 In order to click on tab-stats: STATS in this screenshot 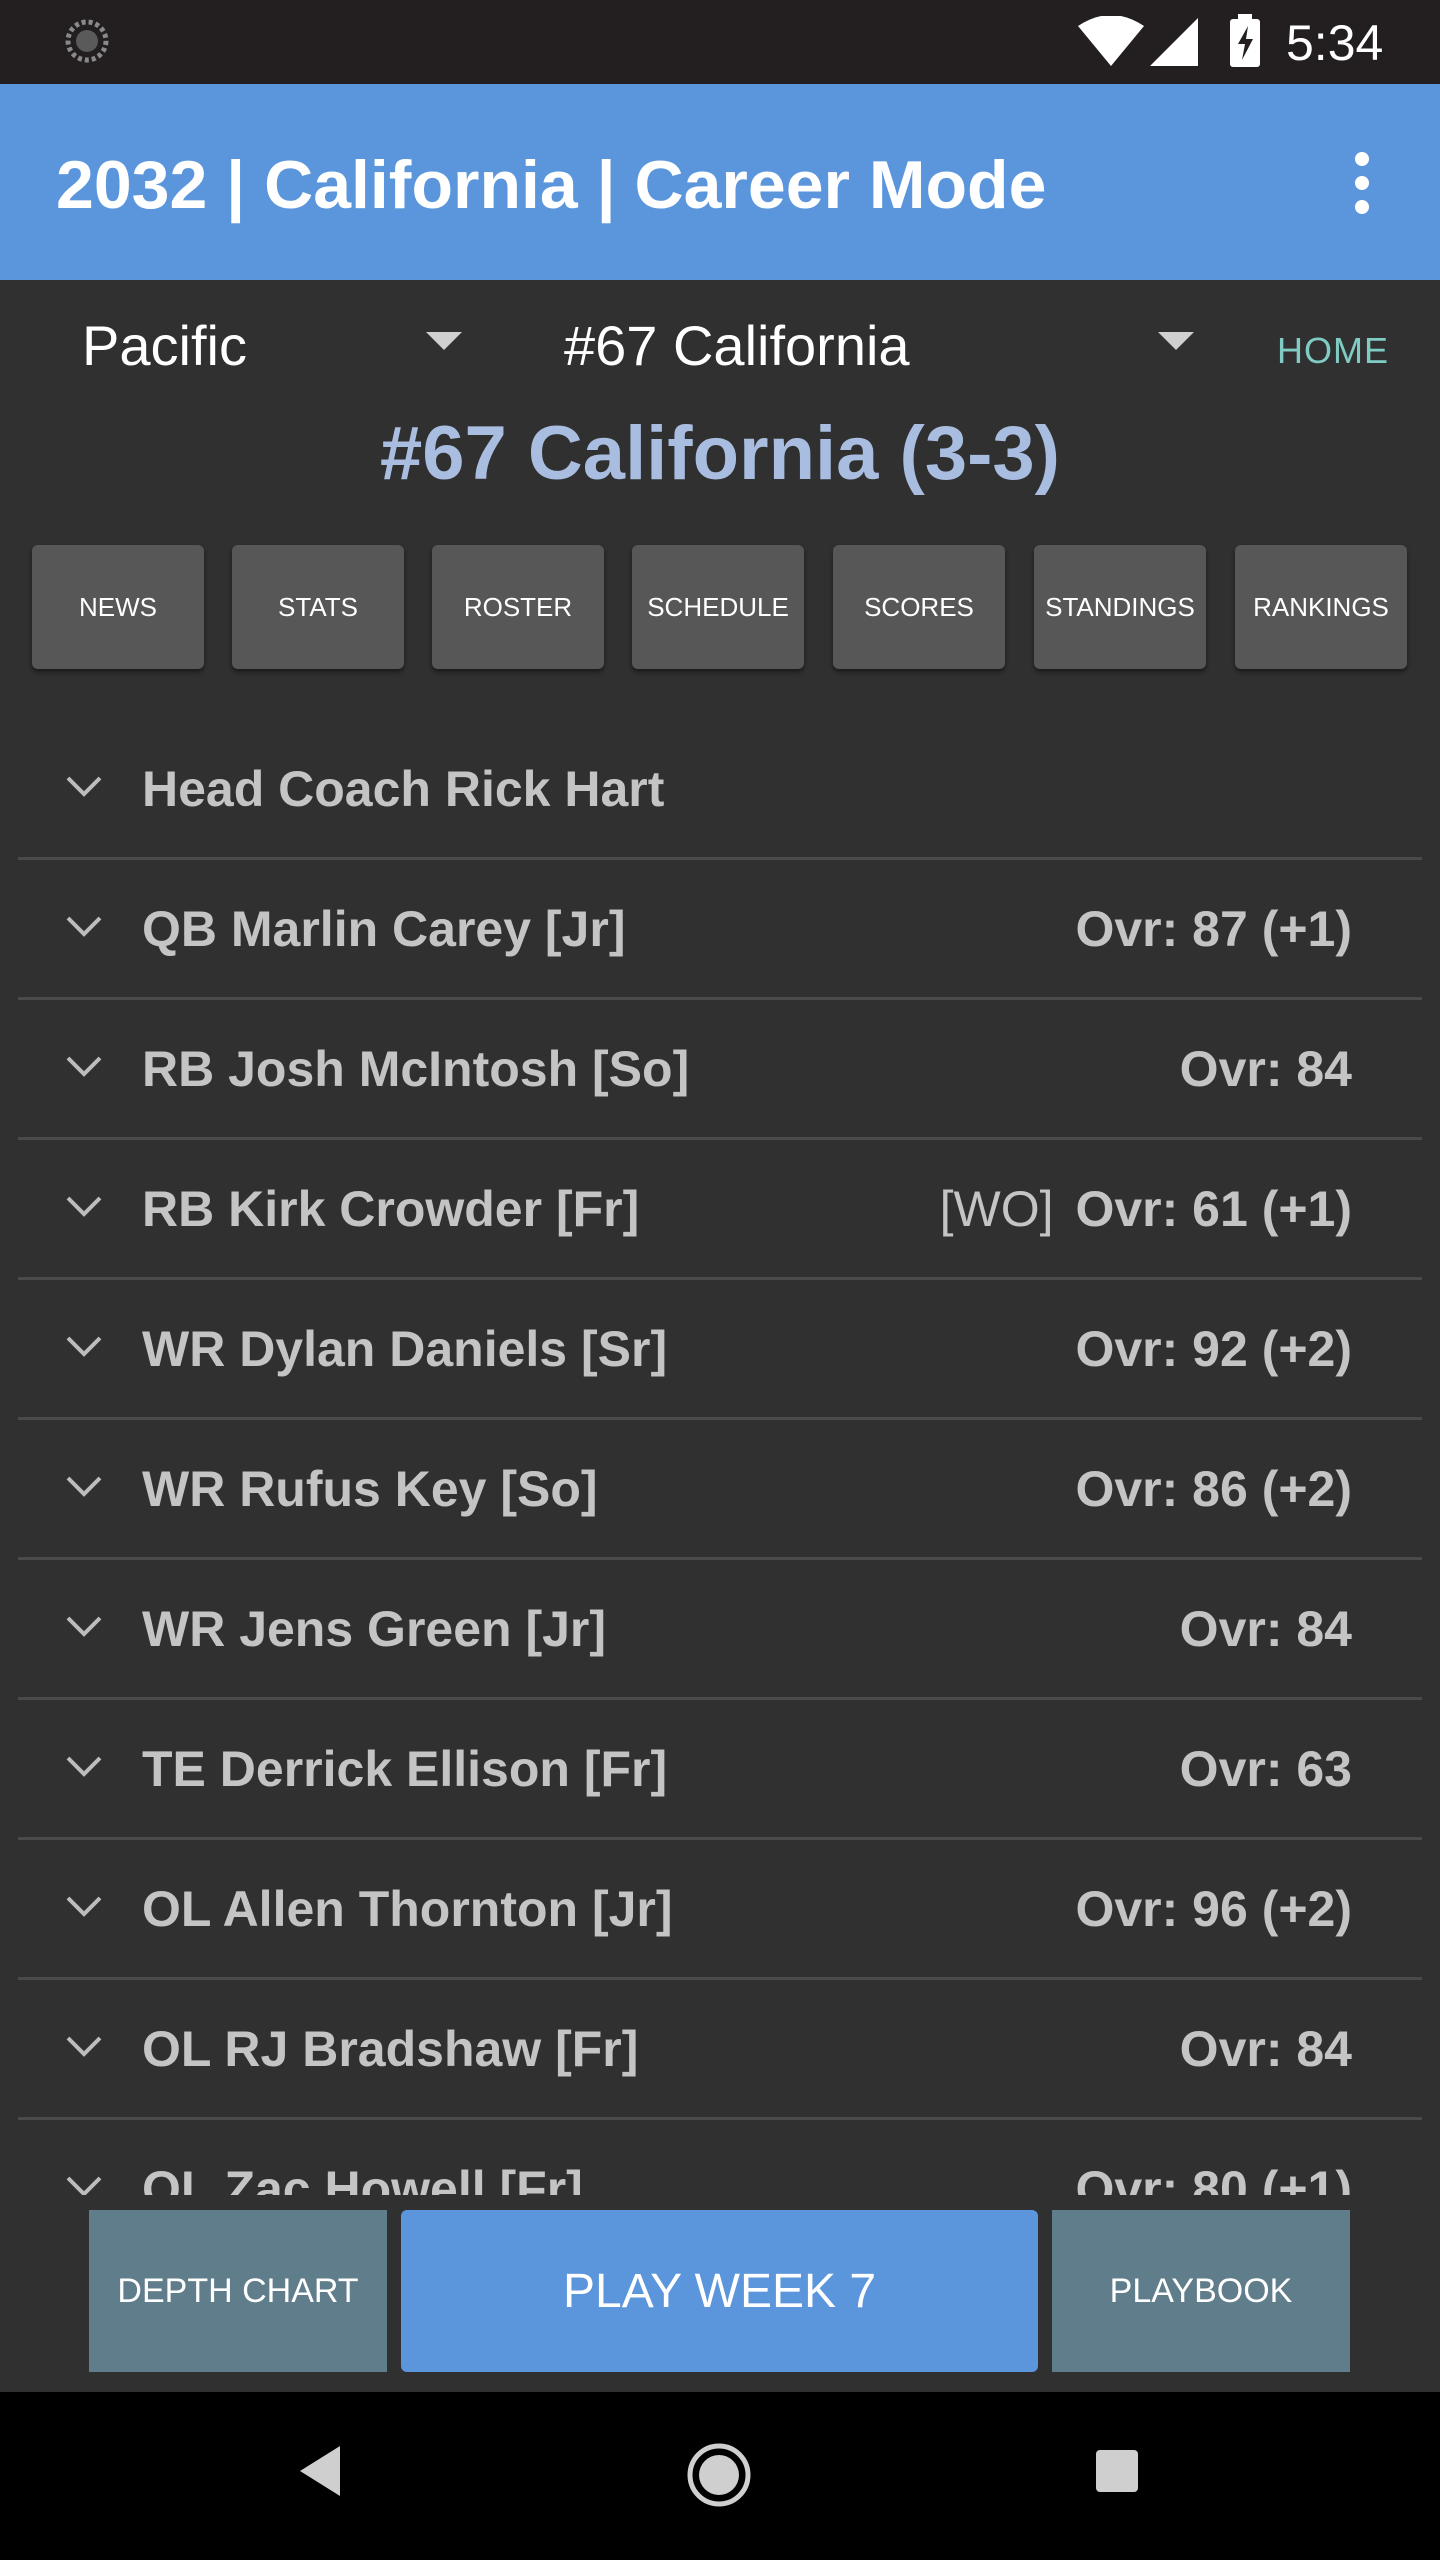, I will do `click(318, 607)`.